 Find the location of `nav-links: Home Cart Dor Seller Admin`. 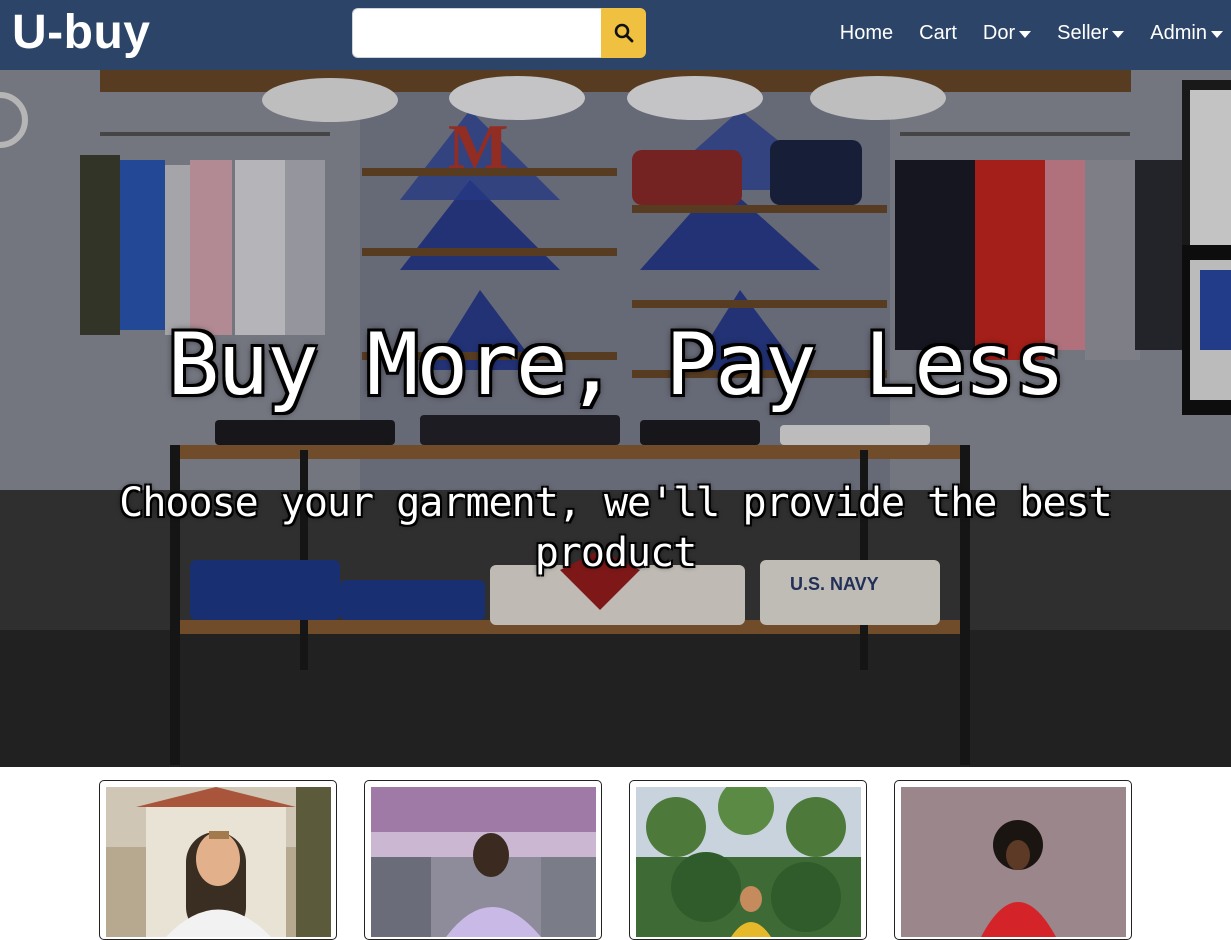

nav-links: Home Cart Dor Seller Admin is located at coordinates (1018, 33).